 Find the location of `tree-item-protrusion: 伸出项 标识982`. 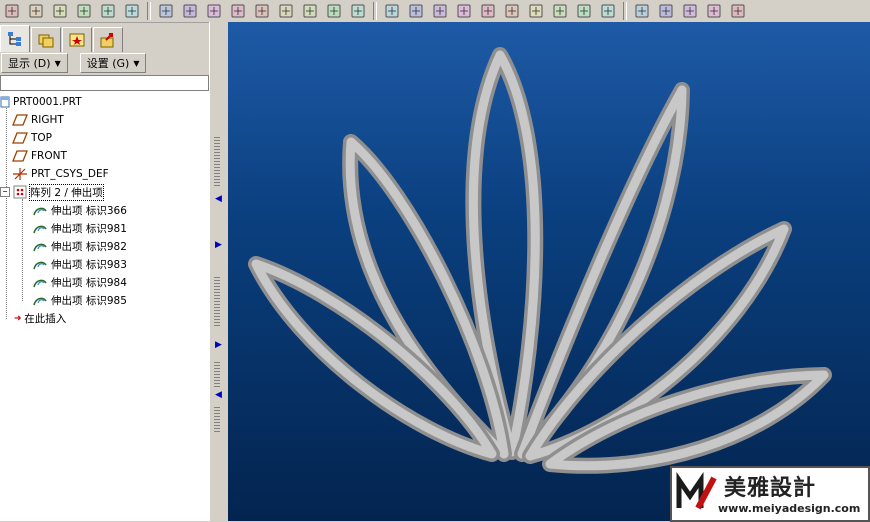

tree-item-protrusion: 伸出项 标识982 is located at coordinates (79, 246).